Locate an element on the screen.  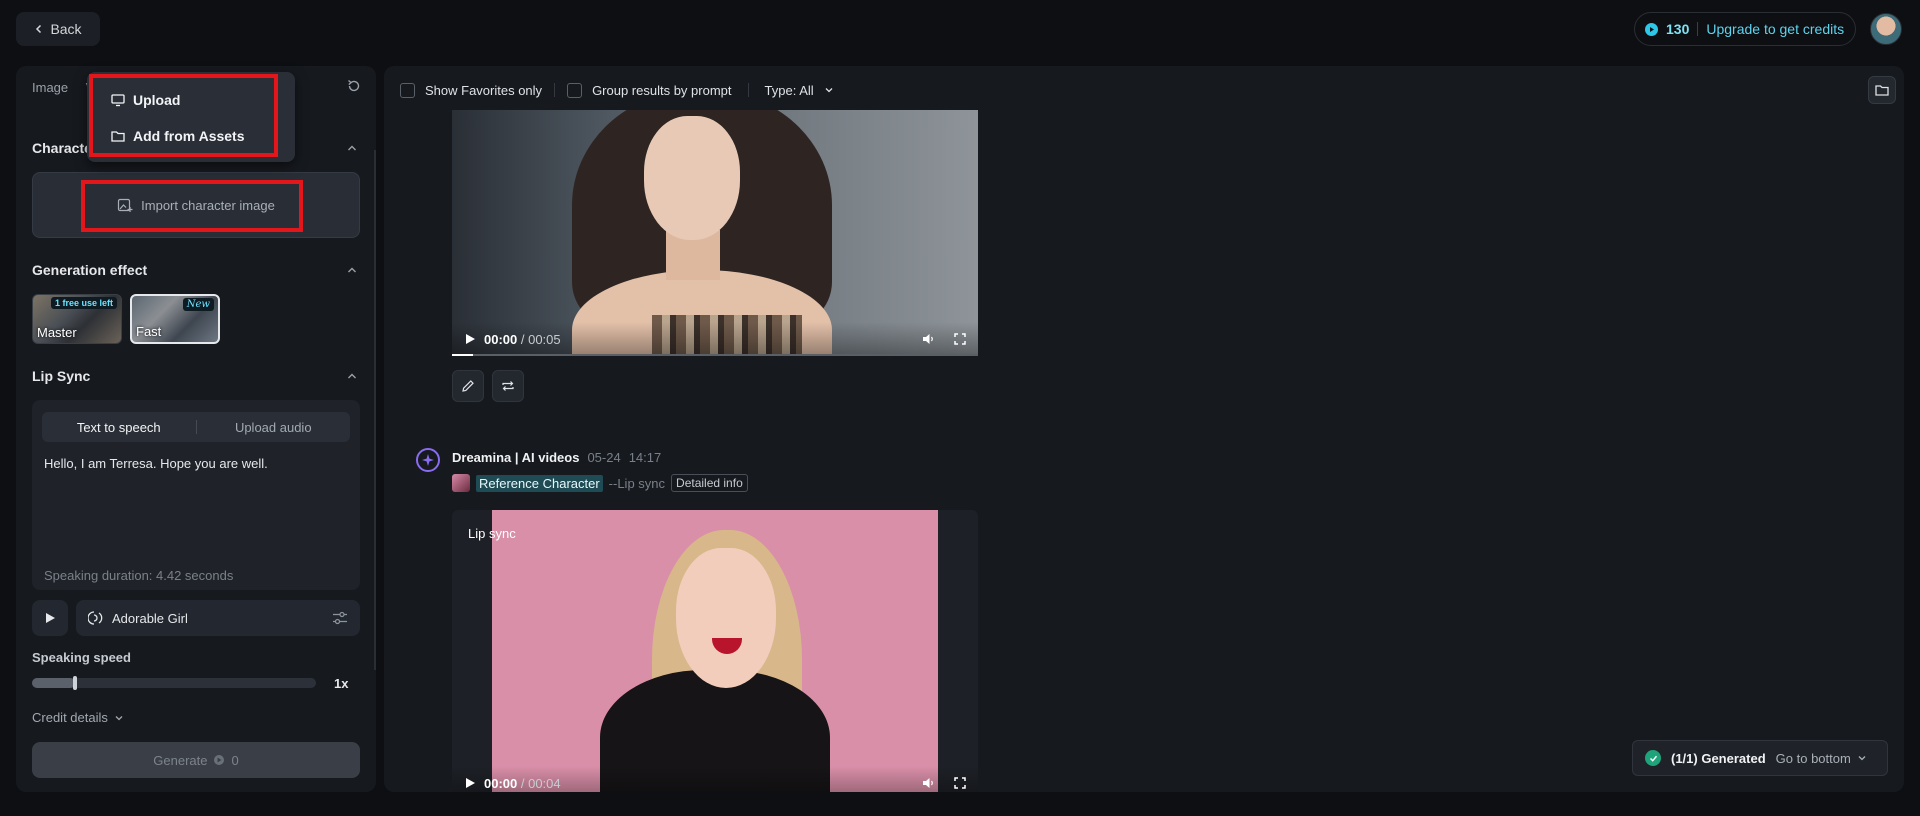
generation-time: 14:17 is located at coordinates (645, 457).